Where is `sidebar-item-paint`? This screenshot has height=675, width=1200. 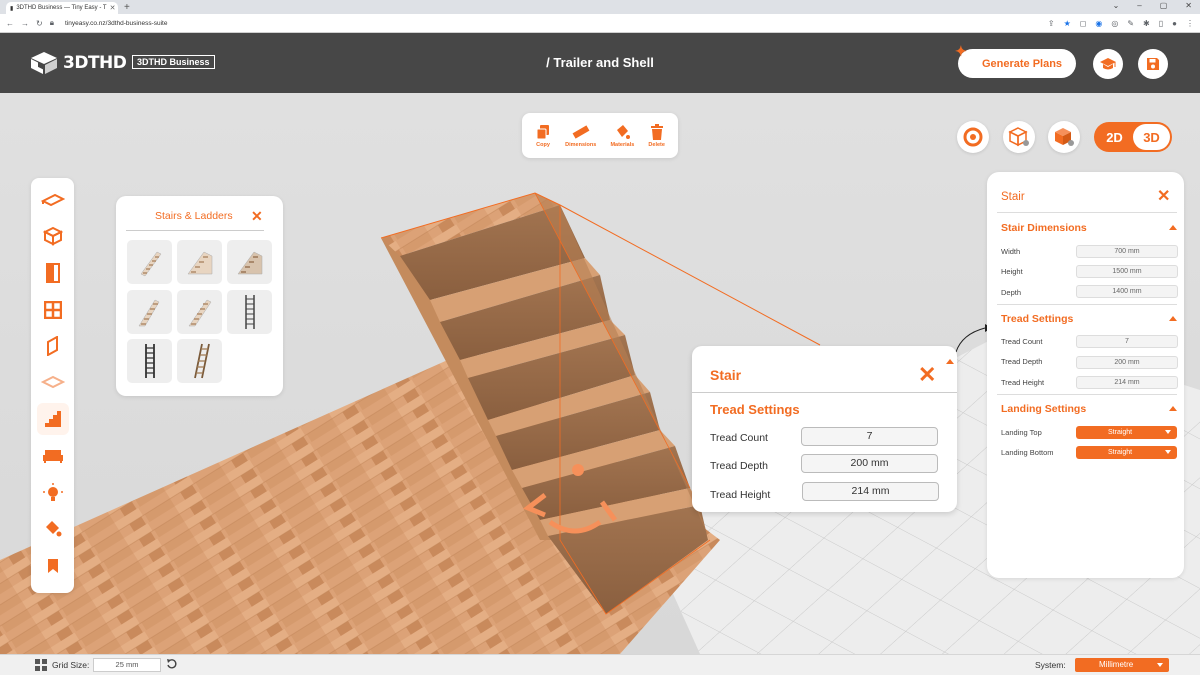
sidebar-item-paint is located at coordinates (53, 529).